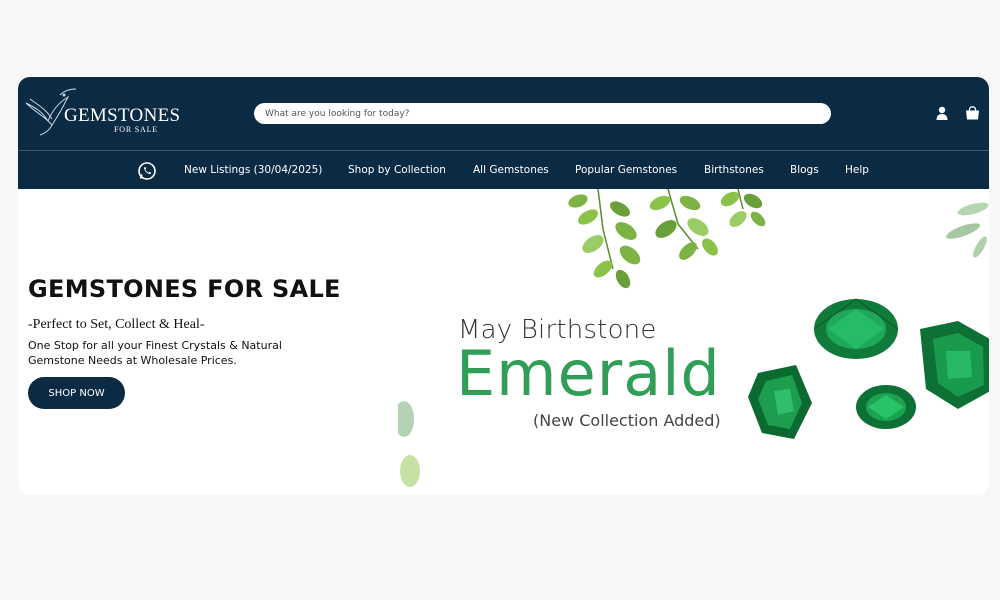 This screenshot has height=600, width=1000. I want to click on whatsapp-icon, so click(147, 171).